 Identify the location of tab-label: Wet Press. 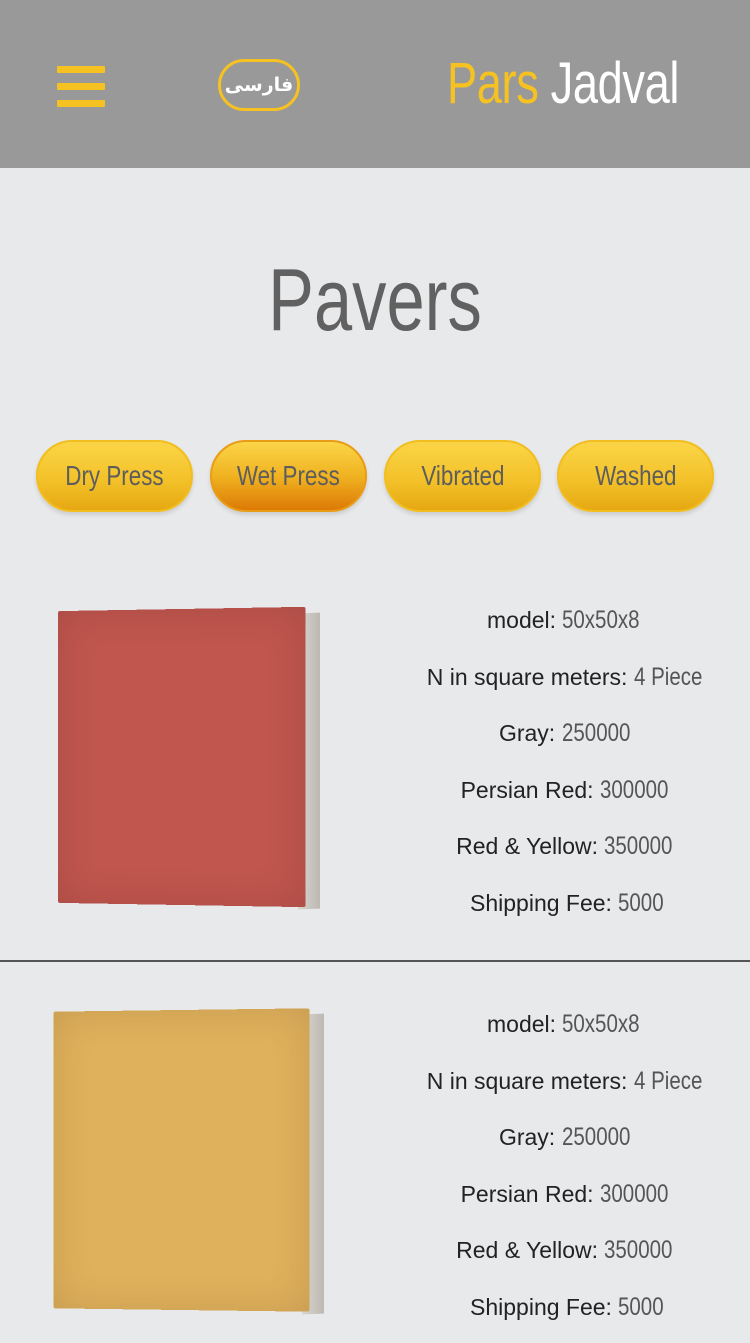
(288, 476).